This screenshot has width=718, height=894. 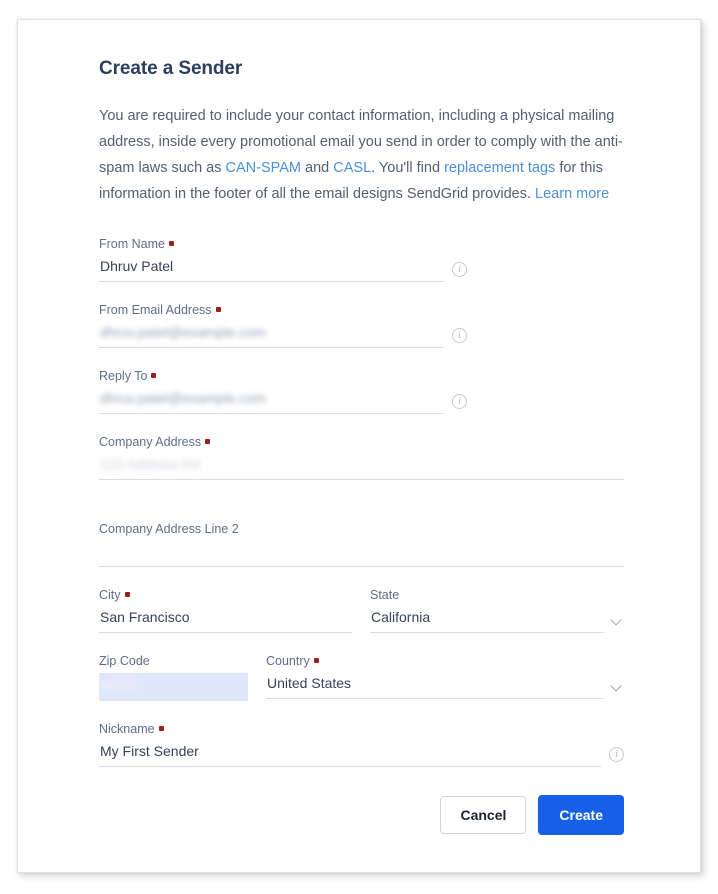 What do you see at coordinates (110, 594) in the screenshot?
I see `label-city-text: City` at bounding box center [110, 594].